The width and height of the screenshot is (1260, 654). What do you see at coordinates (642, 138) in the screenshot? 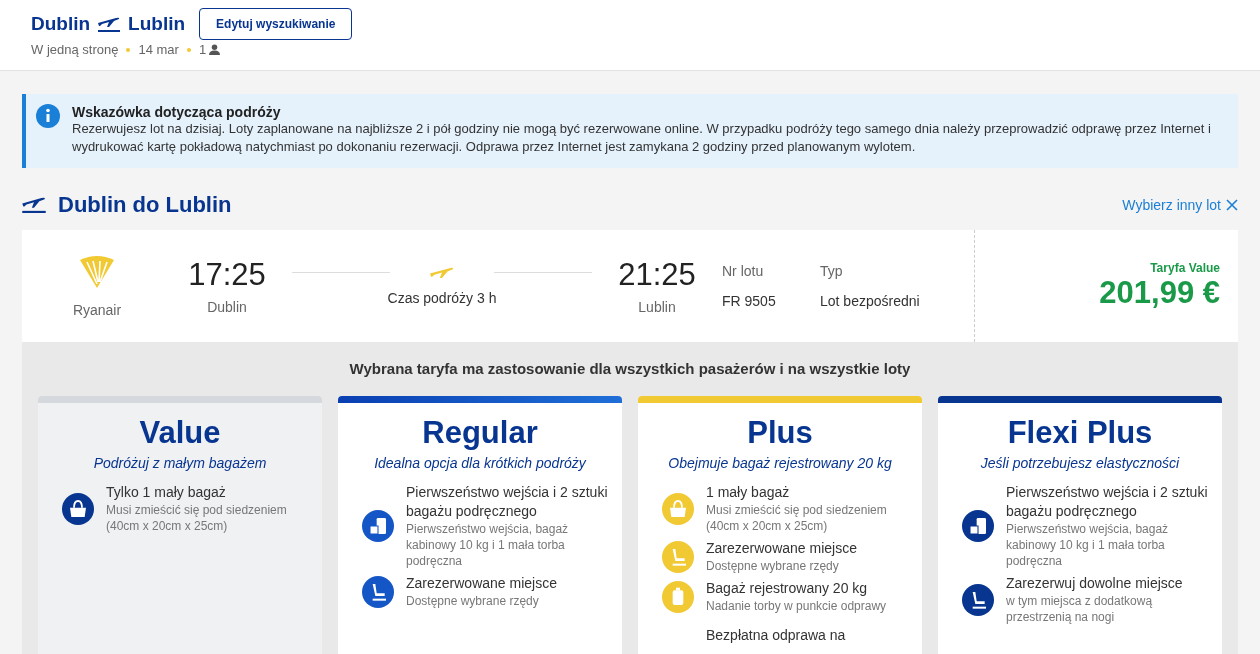
I see `notice-text: Rezerwujesz lot na dzisiaj. Loty zaplanowane na najbliższe 2 i pół godziny nie mogą być rezerwowane online. W przypadku podróży tego samego dnia należy przeprowadzić odprawę przez Internet i wydrukować kartę pokładową natychmiast po dokonaniu rezerwacji. Odprawa przez Internet jest zamykana 2 godziny przed planowanym wylotem.` at bounding box center [642, 138].